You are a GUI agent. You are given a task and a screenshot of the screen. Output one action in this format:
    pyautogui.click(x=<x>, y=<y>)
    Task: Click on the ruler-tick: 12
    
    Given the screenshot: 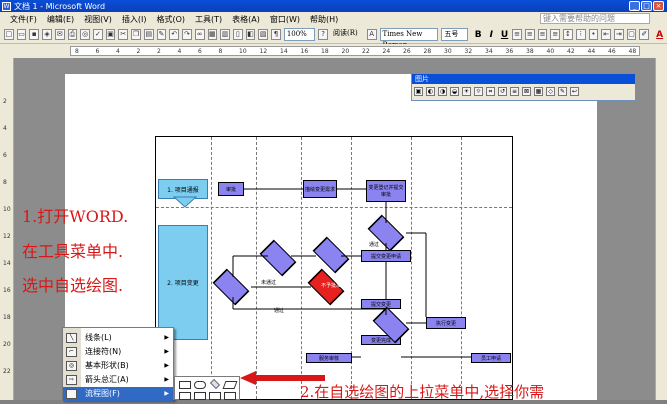 What is the action you would take?
    pyautogui.click(x=263, y=51)
    